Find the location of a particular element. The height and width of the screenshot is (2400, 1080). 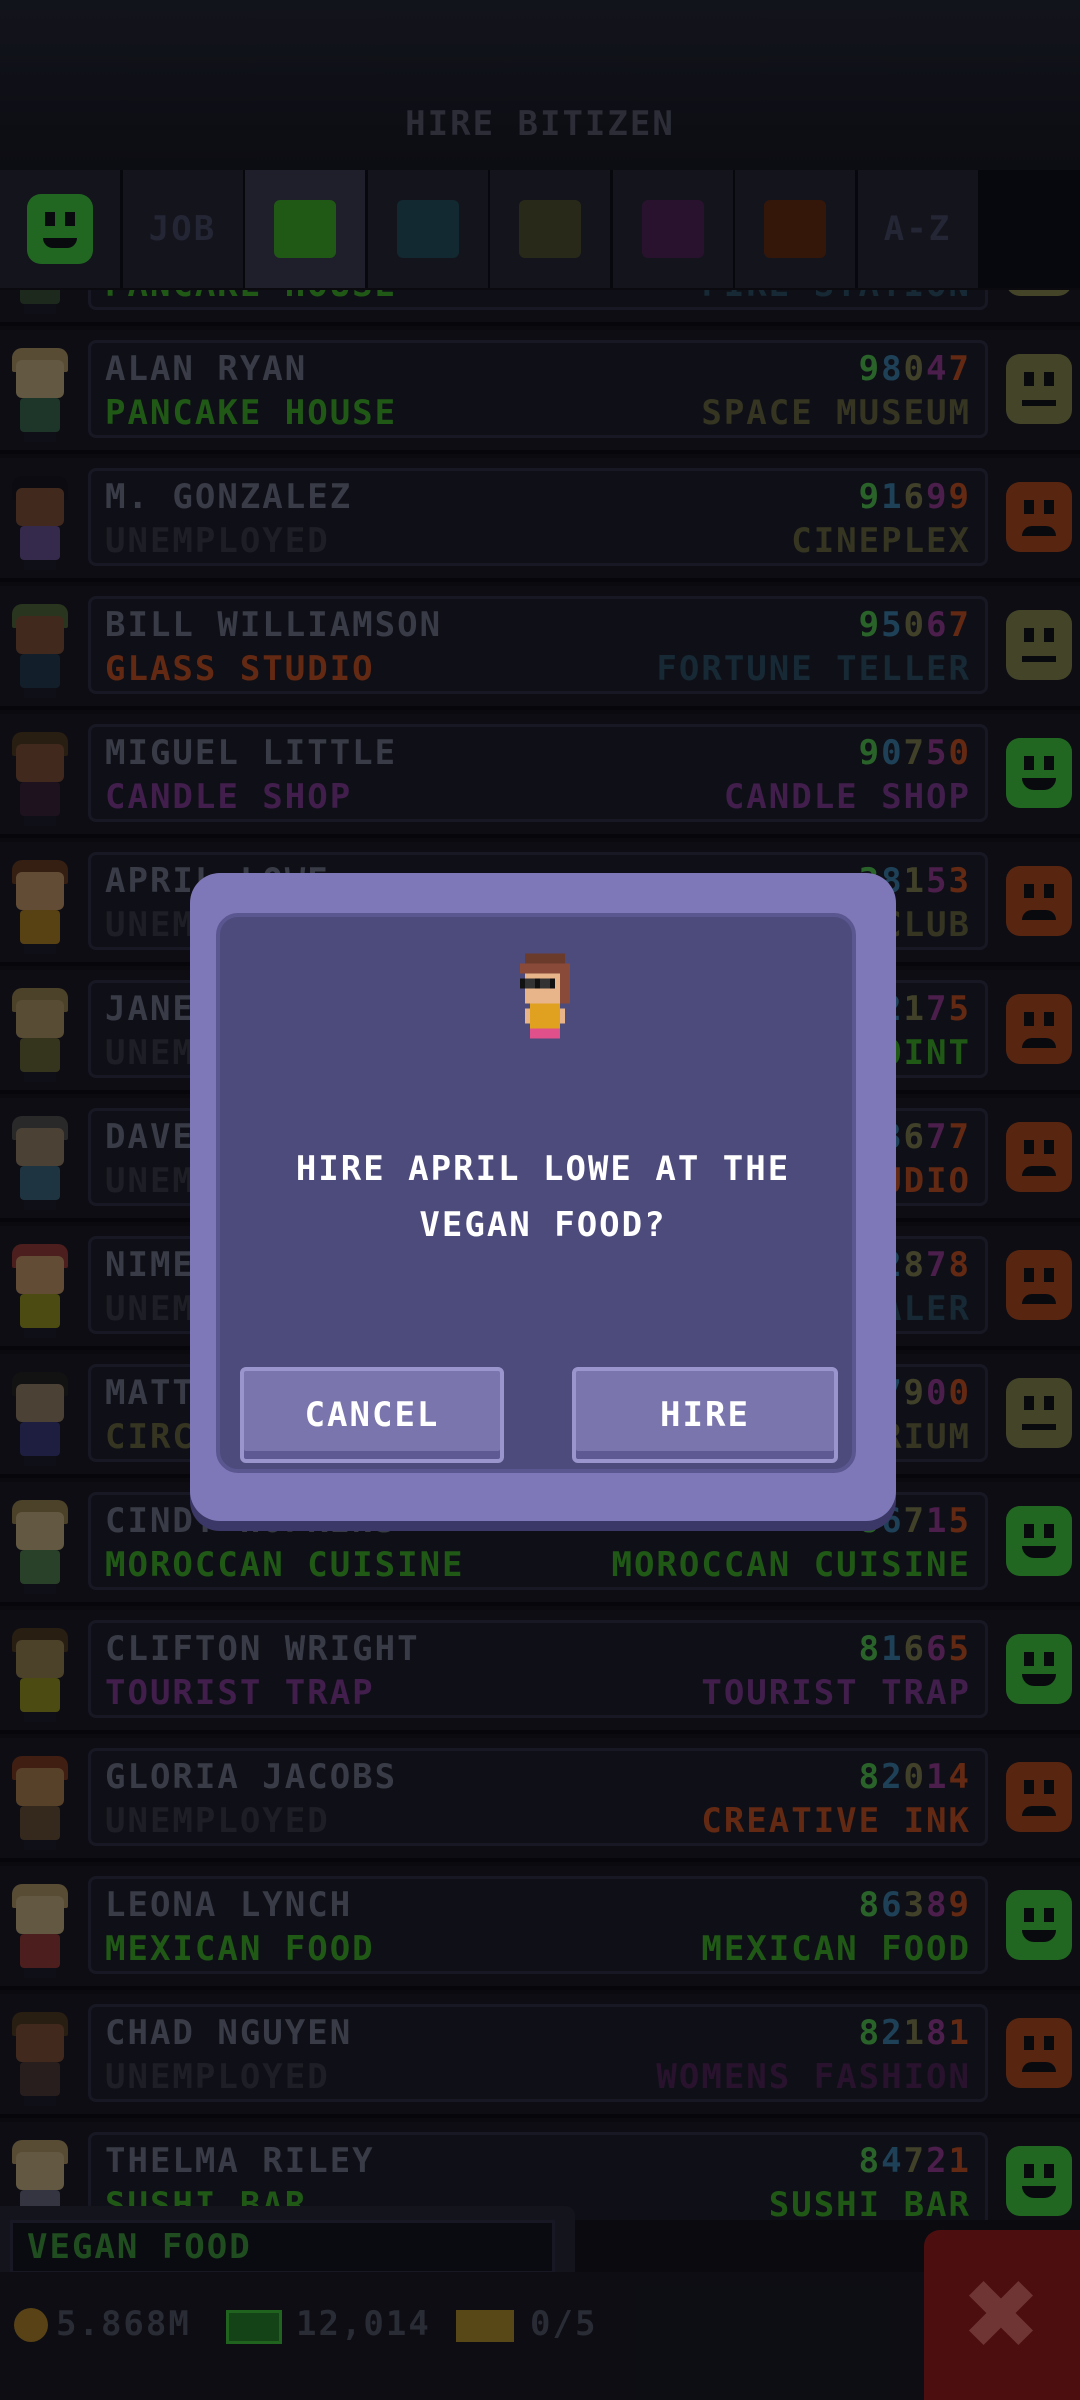

cancel-button: CANCEL is located at coordinates (372, 1415).